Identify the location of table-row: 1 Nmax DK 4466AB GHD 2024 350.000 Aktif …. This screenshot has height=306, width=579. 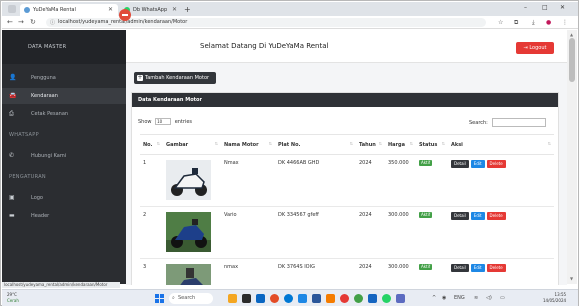
(347, 180).